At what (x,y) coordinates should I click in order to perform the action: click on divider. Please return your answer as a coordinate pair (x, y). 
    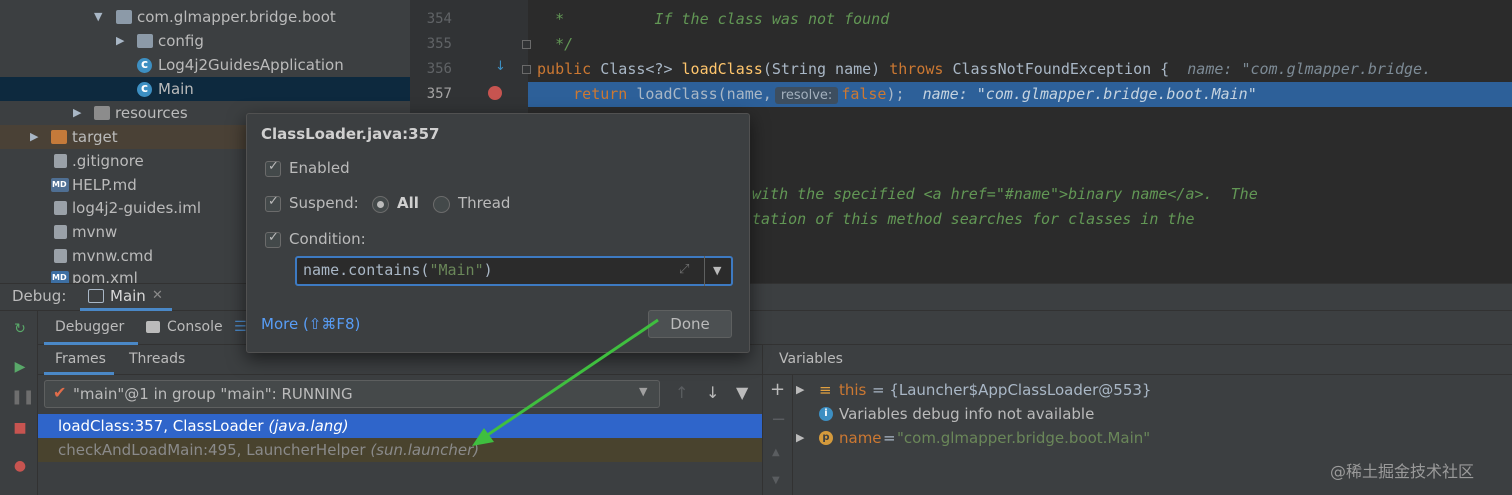
    Looking at the image, I should click on (704, 271).